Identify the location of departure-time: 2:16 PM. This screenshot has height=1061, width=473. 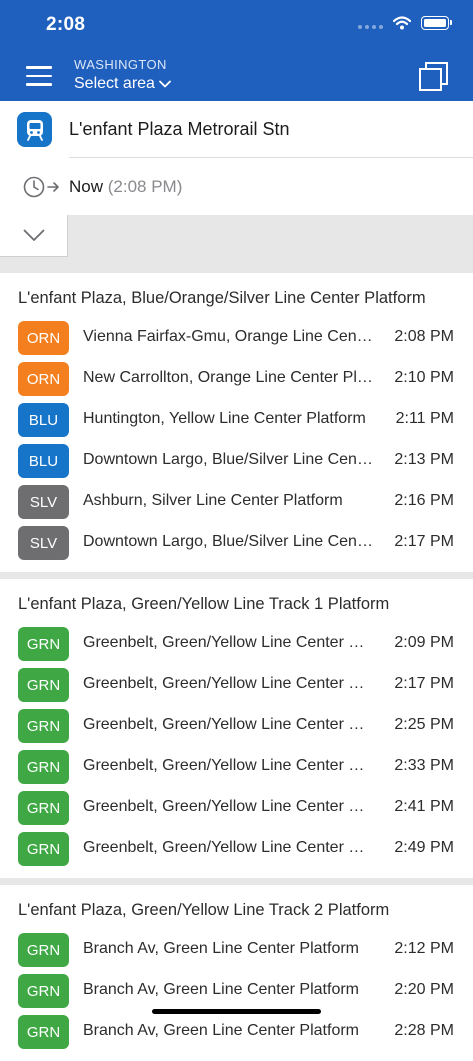
(424, 500).